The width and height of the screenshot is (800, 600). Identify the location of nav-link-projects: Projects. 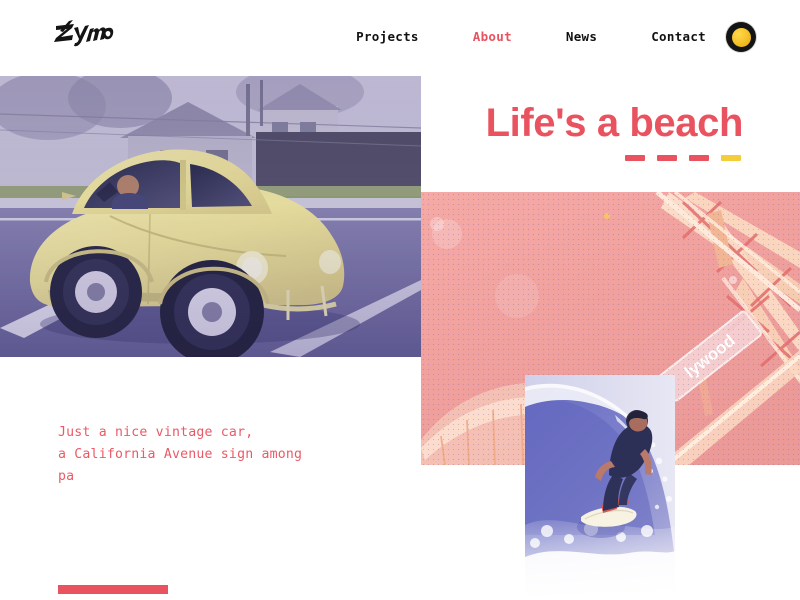
(387, 37).